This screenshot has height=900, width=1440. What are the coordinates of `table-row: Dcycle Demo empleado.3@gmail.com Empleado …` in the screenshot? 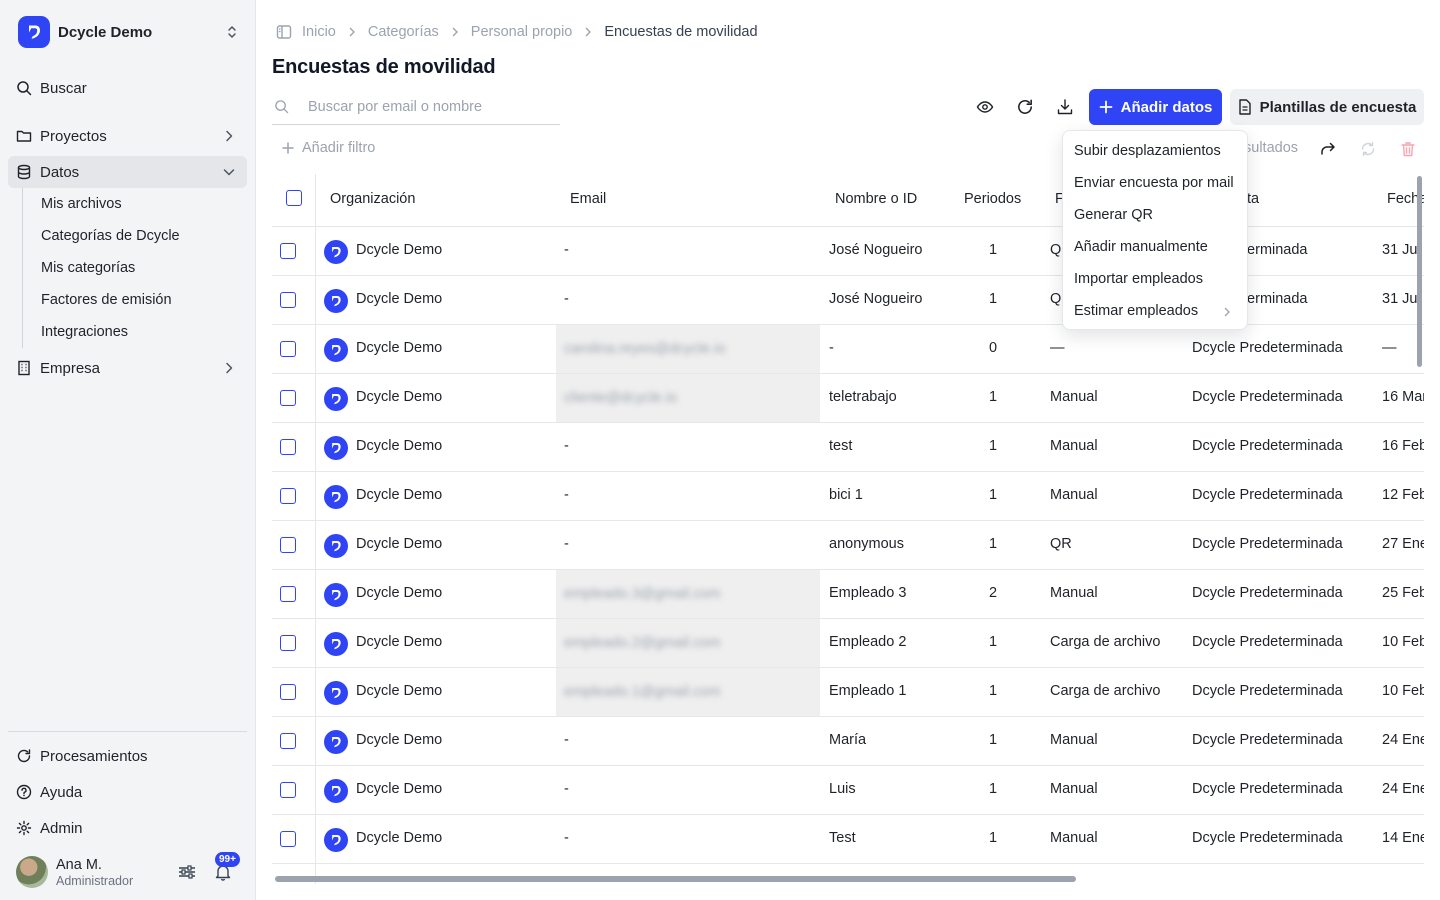 It's located at (848, 594).